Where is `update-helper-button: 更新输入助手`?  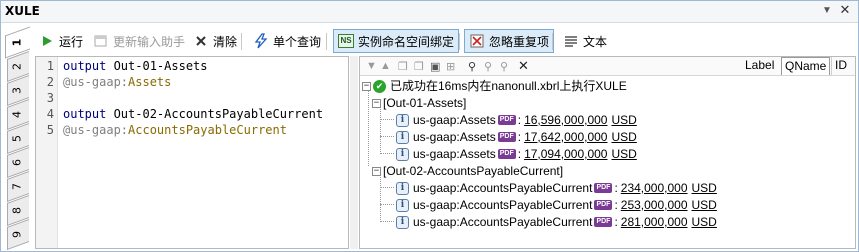
update-helper-button: 更新输入助手 is located at coordinates (139, 41).